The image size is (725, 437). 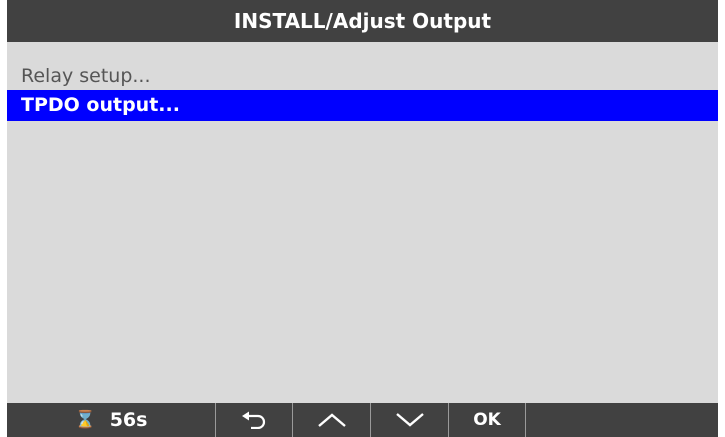 What do you see at coordinates (622, 420) in the screenshot?
I see `blank-softkey` at bounding box center [622, 420].